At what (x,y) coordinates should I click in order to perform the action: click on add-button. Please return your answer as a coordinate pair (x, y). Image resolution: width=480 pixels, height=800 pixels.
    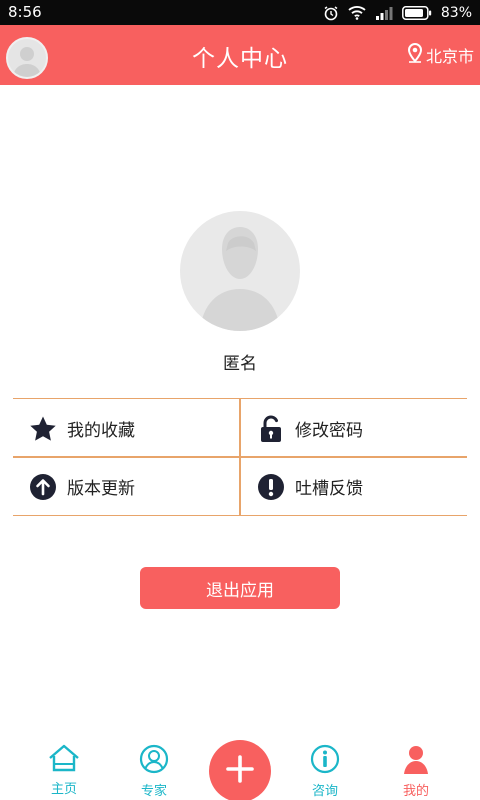
    Looking at the image, I should click on (240, 770).